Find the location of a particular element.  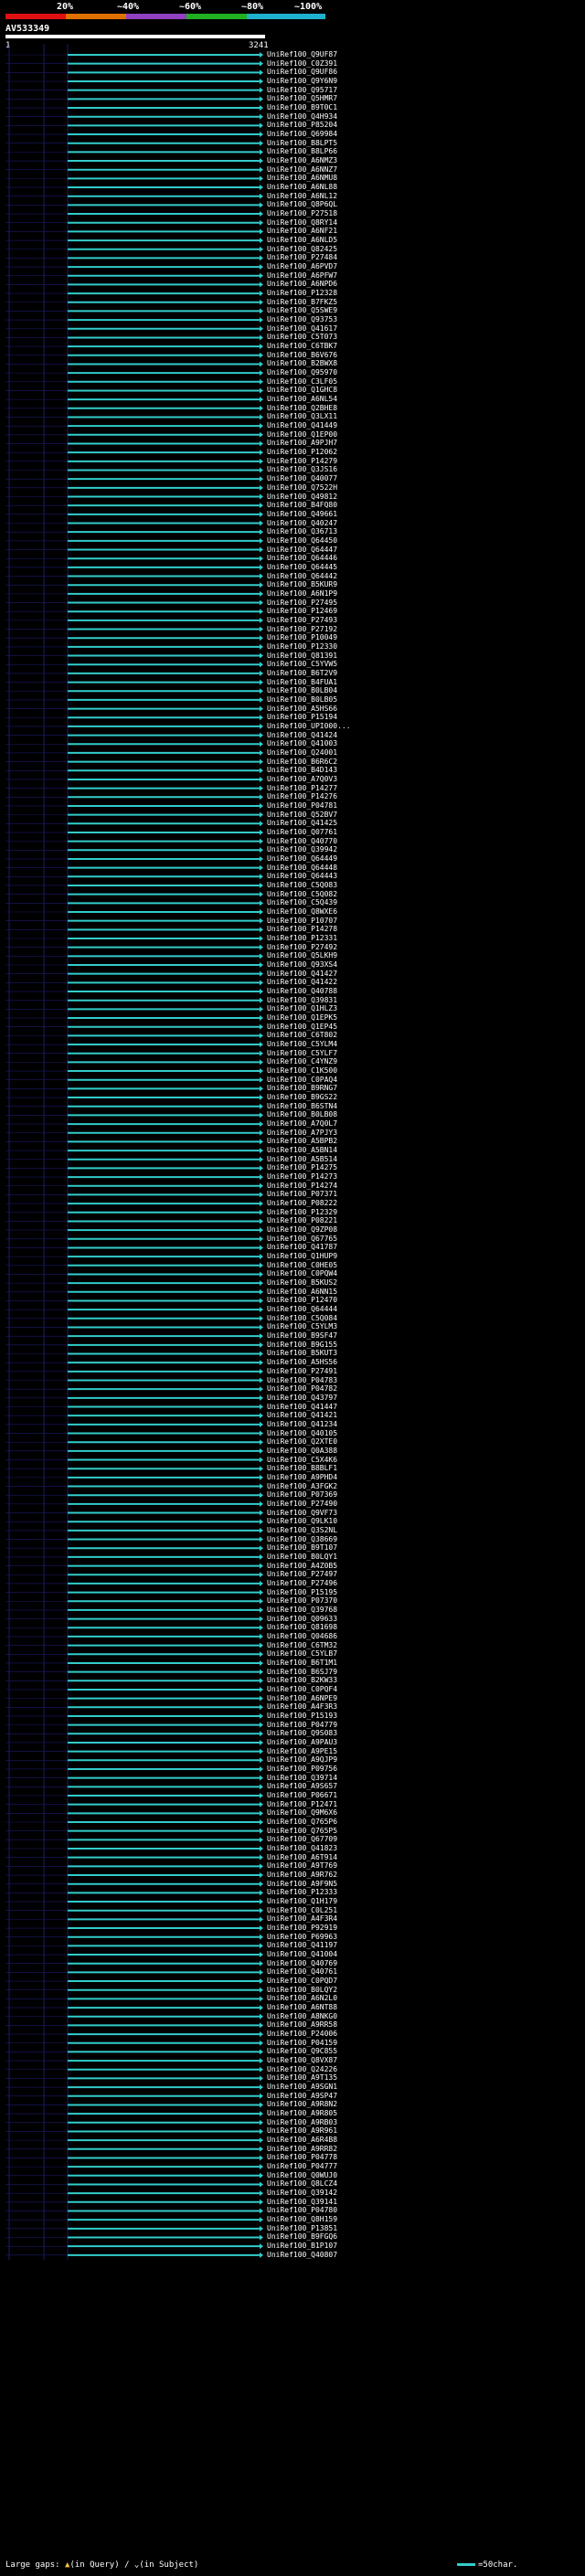

hit-label: UniRef100_B0LB05 is located at coordinates (302, 699).